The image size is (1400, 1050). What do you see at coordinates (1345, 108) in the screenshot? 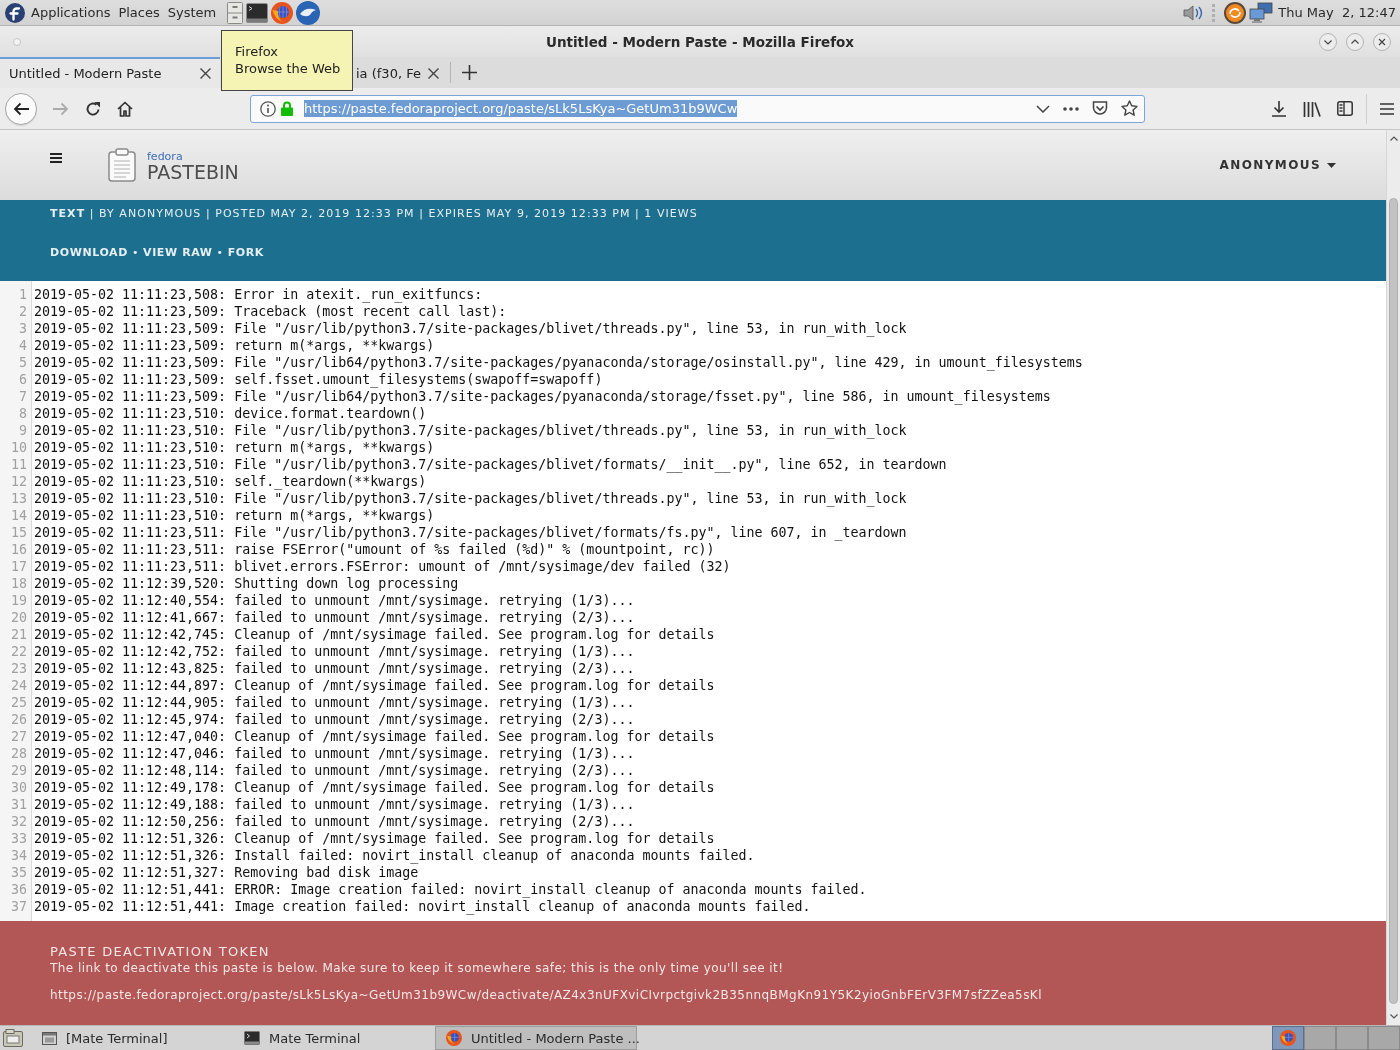
I see `sidebar-icon` at bounding box center [1345, 108].